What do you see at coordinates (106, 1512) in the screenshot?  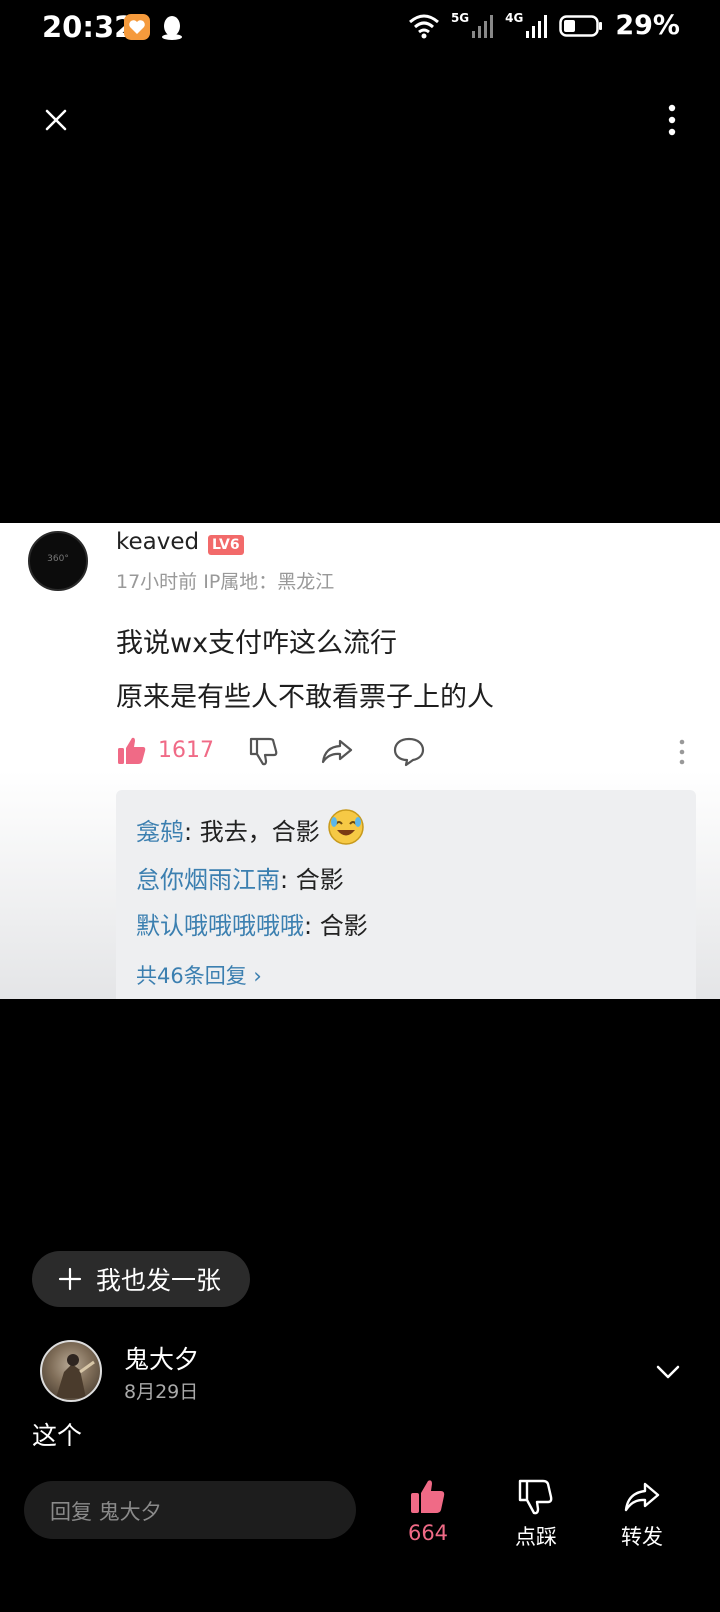 I see `reply-input-placeholder: 回复 鬼大夕` at bounding box center [106, 1512].